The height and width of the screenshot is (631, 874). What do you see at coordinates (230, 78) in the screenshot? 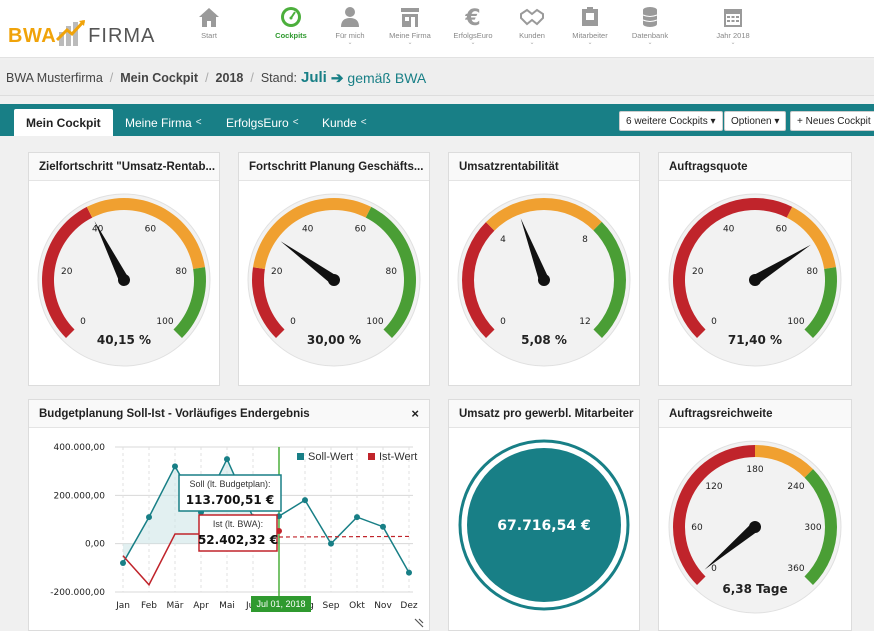
I see `breadcrumb-year: 2018` at bounding box center [230, 78].